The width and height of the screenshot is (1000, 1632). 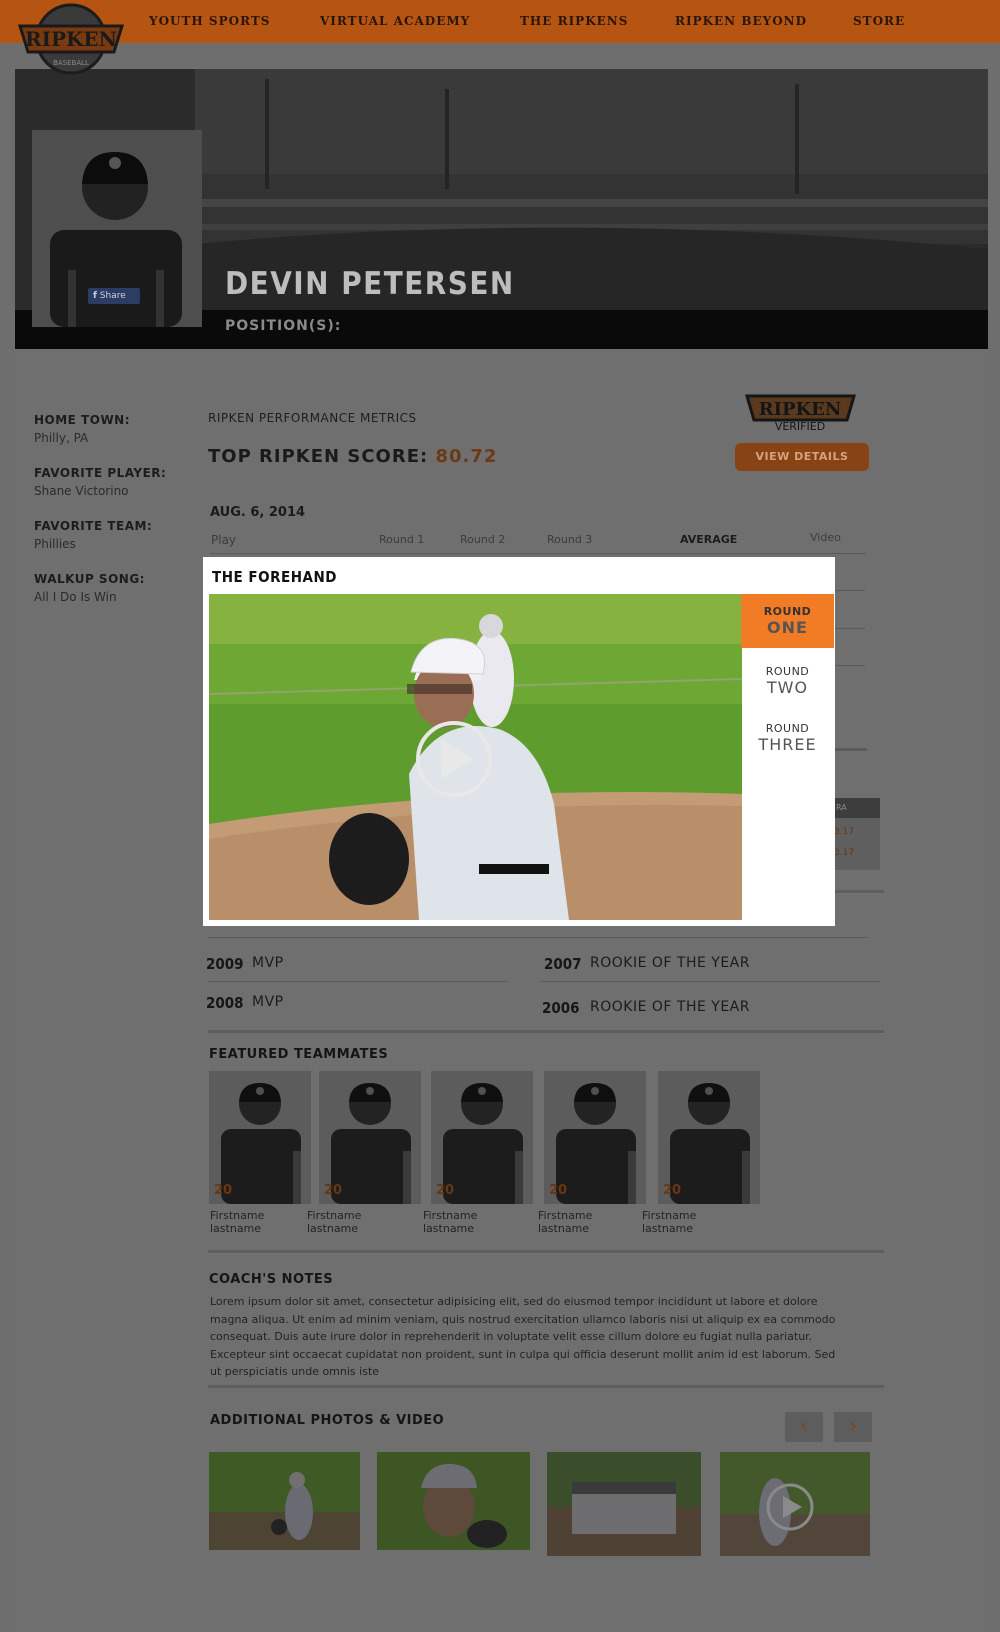 I want to click on round-three-tab: ROUND THREE, so click(x=787, y=742).